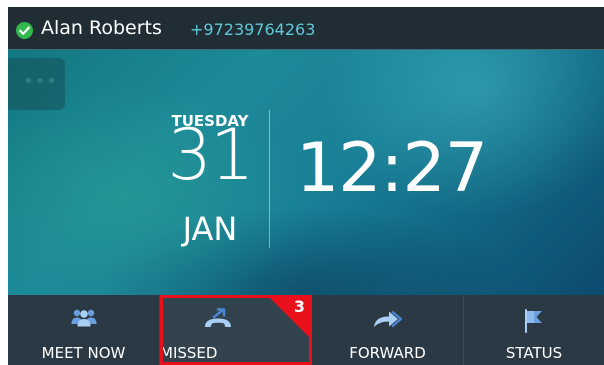 The width and height of the screenshot is (604, 365). I want to click on more-button: •••, so click(36, 84).